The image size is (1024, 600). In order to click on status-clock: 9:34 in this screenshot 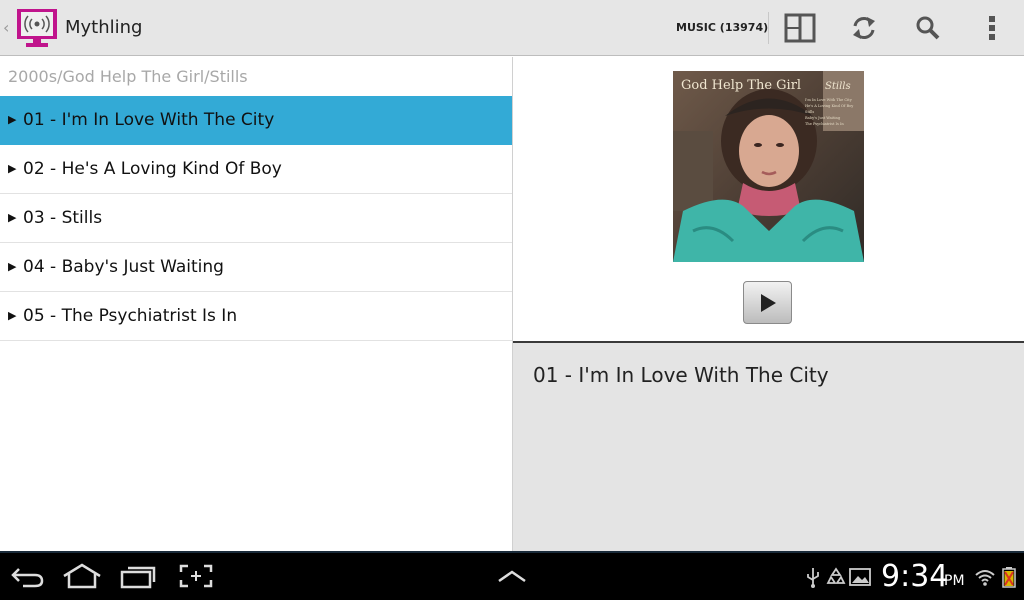, I will do `click(915, 576)`.